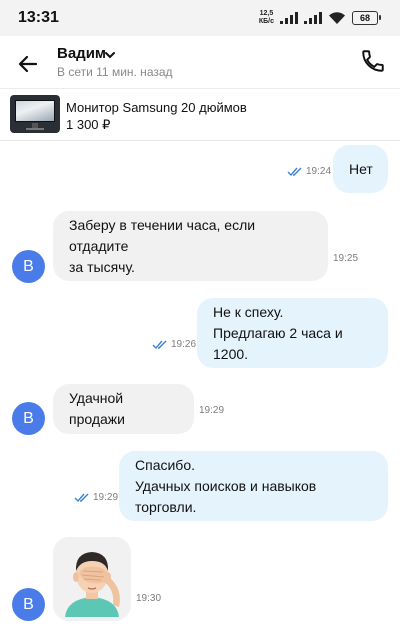  What do you see at coordinates (319, 171) in the screenshot?
I see `message-time: 19:24` at bounding box center [319, 171].